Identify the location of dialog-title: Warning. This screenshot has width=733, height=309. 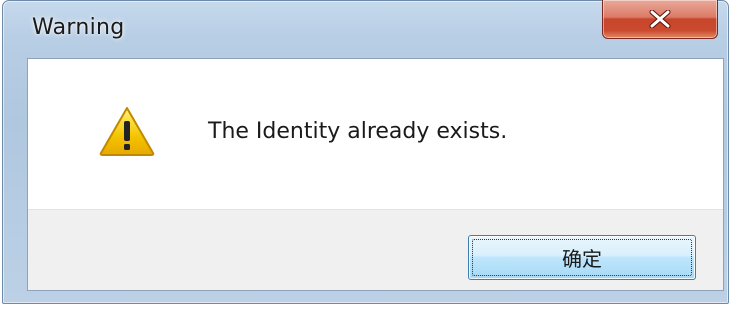
(78, 27).